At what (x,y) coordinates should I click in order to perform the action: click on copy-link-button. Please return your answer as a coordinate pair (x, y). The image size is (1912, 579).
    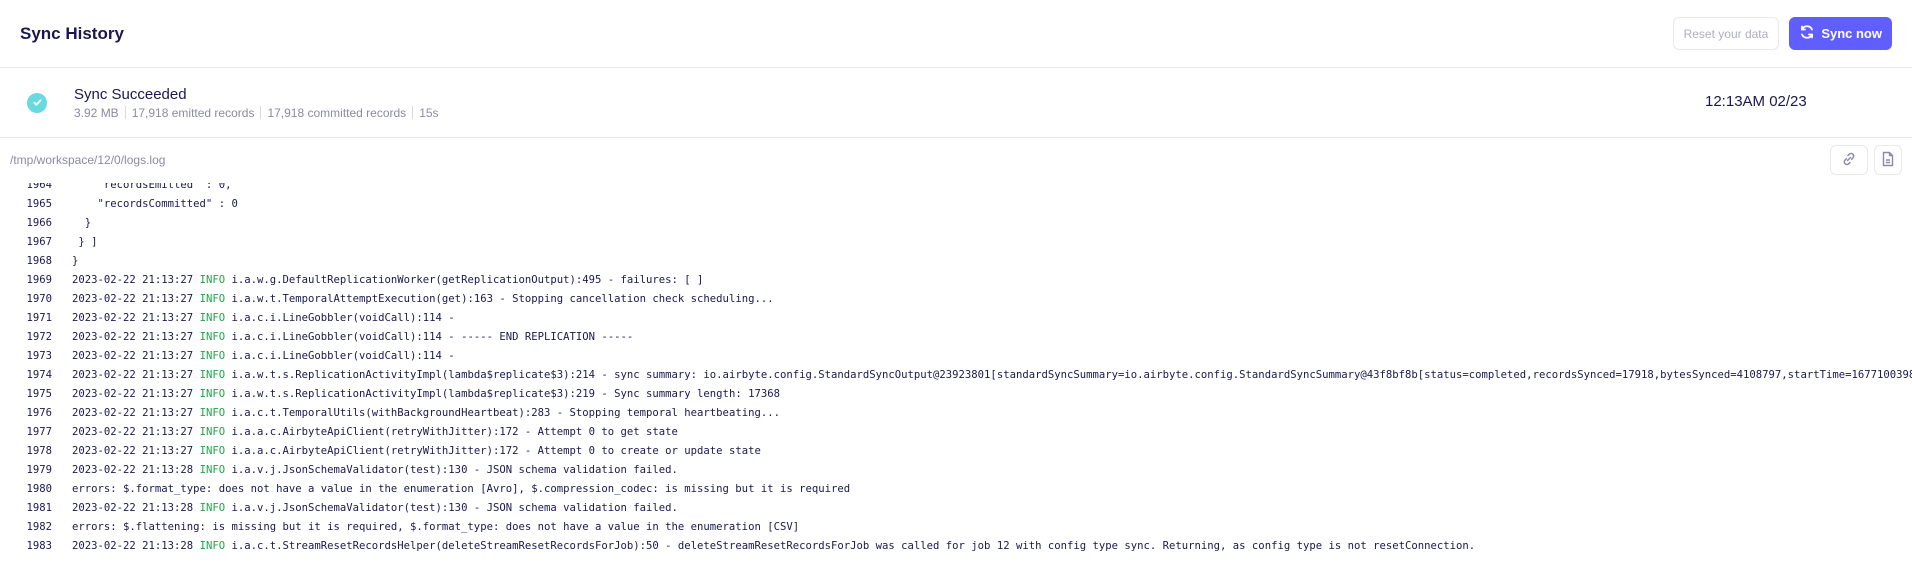
    Looking at the image, I should click on (1849, 160).